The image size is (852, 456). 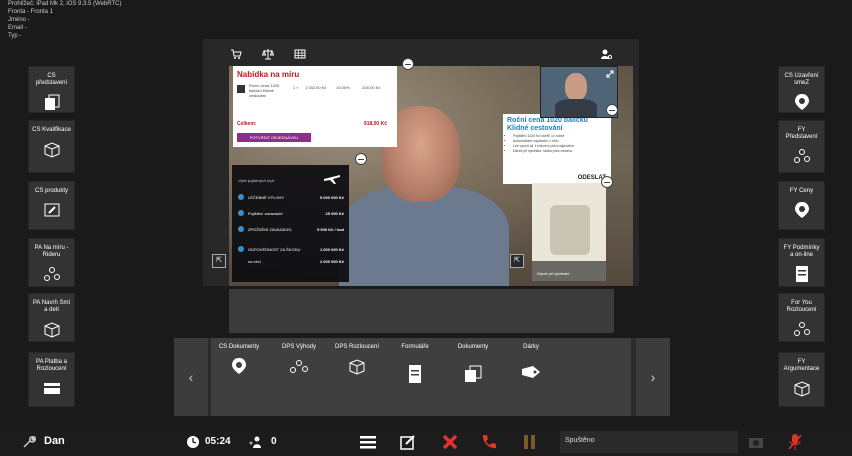 What do you see at coordinates (239, 359) in the screenshot?
I see `carousel-item-cs-dokumenty: CS Dokumenty` at bounding box center [239, 359].